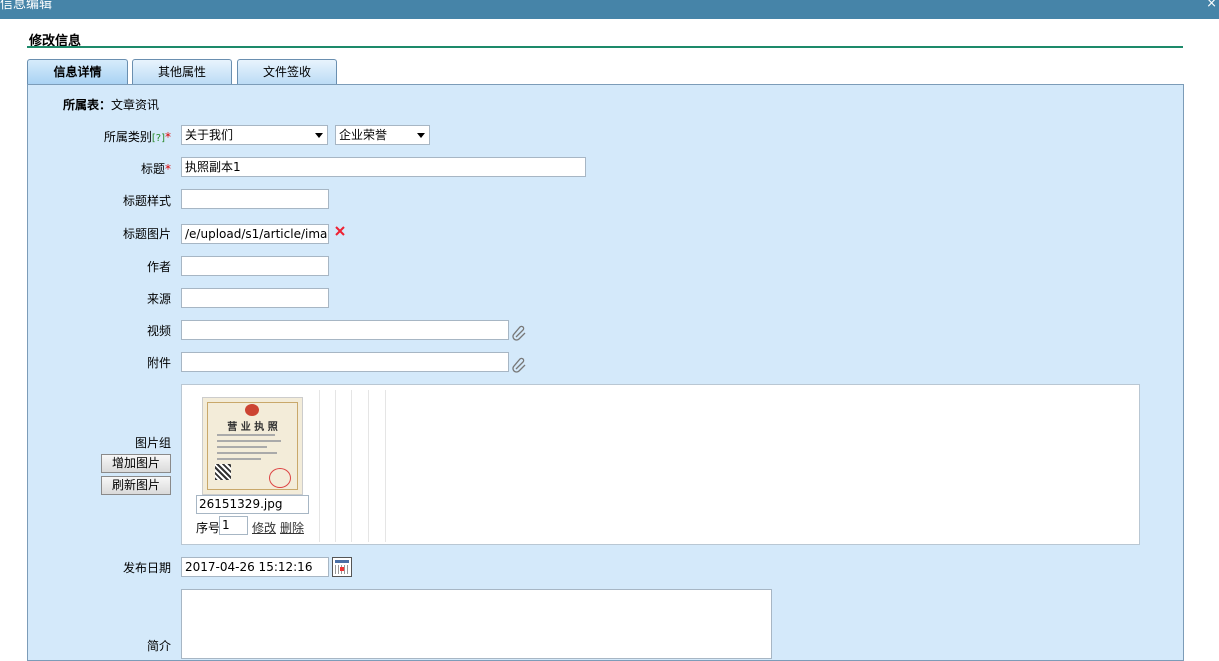  What do you see at coordinates (158, 646) in the screenshot?
I see `summary-label: 简介` at bounding box center [158, 646].